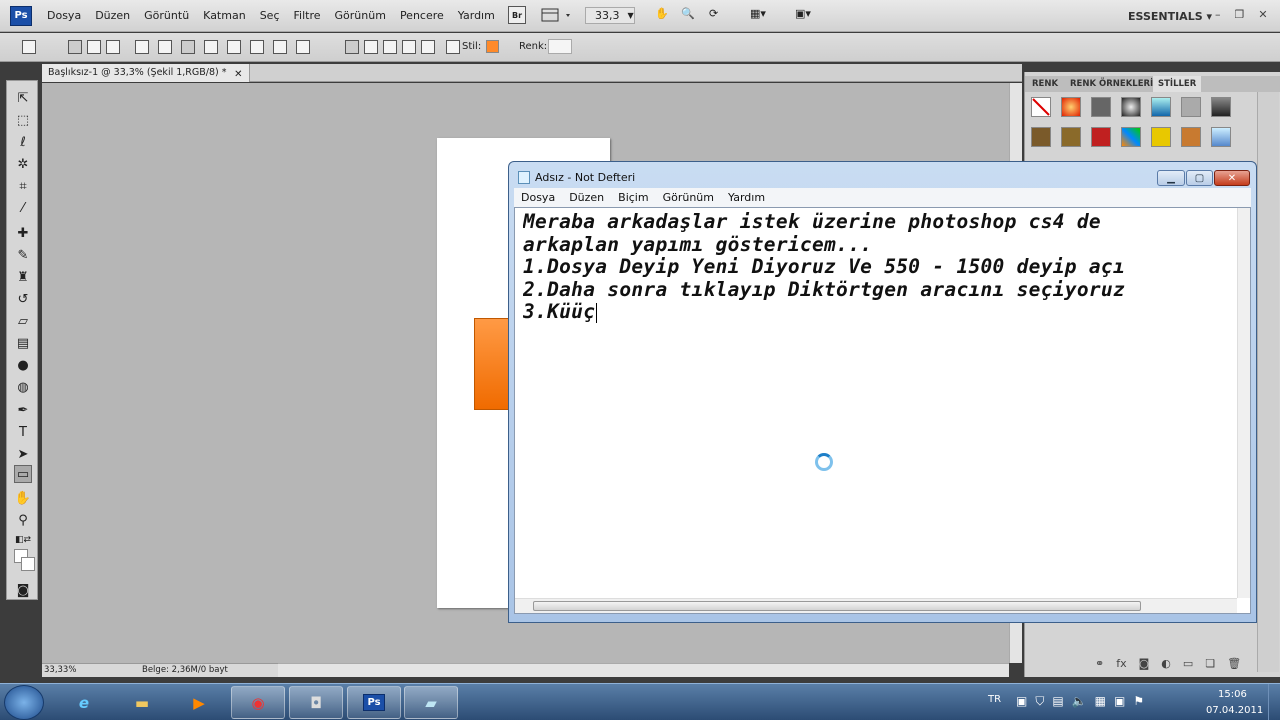 The height and width of the screenshot is (720, 1280). Describe the element at coordinates (1119, 701) in the screenshot. I see `tray-monitor-icon: ▣` at that location.